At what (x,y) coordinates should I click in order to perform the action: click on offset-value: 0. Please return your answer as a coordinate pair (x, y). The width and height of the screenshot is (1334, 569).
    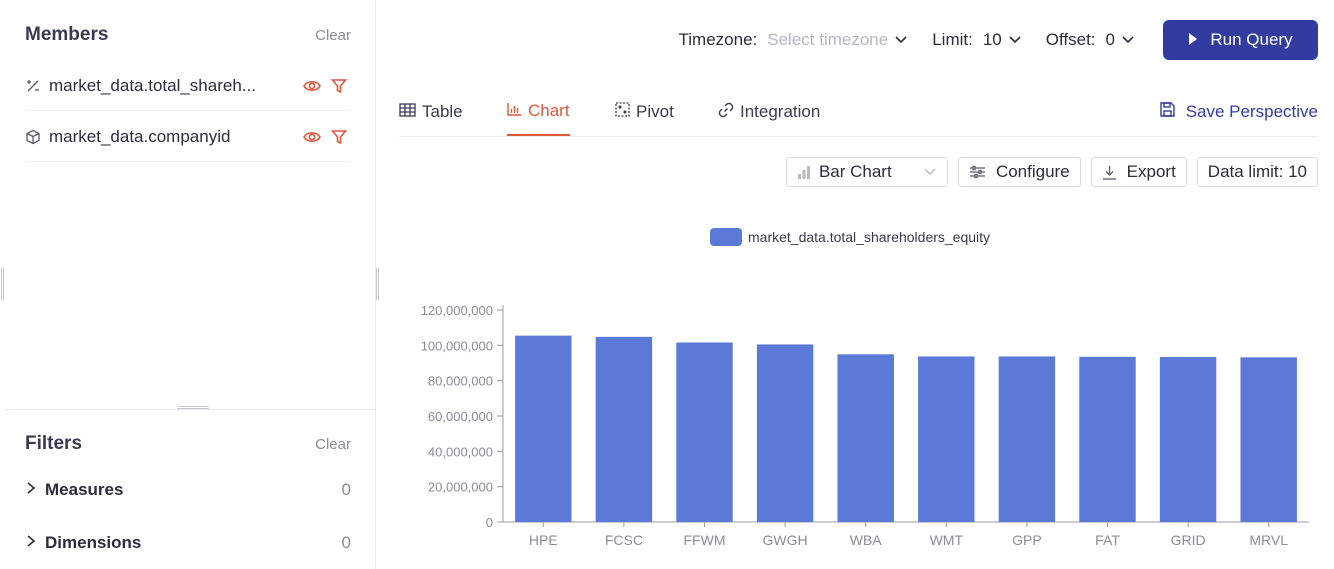
    Looking at the image, I should click on (1110, 39).